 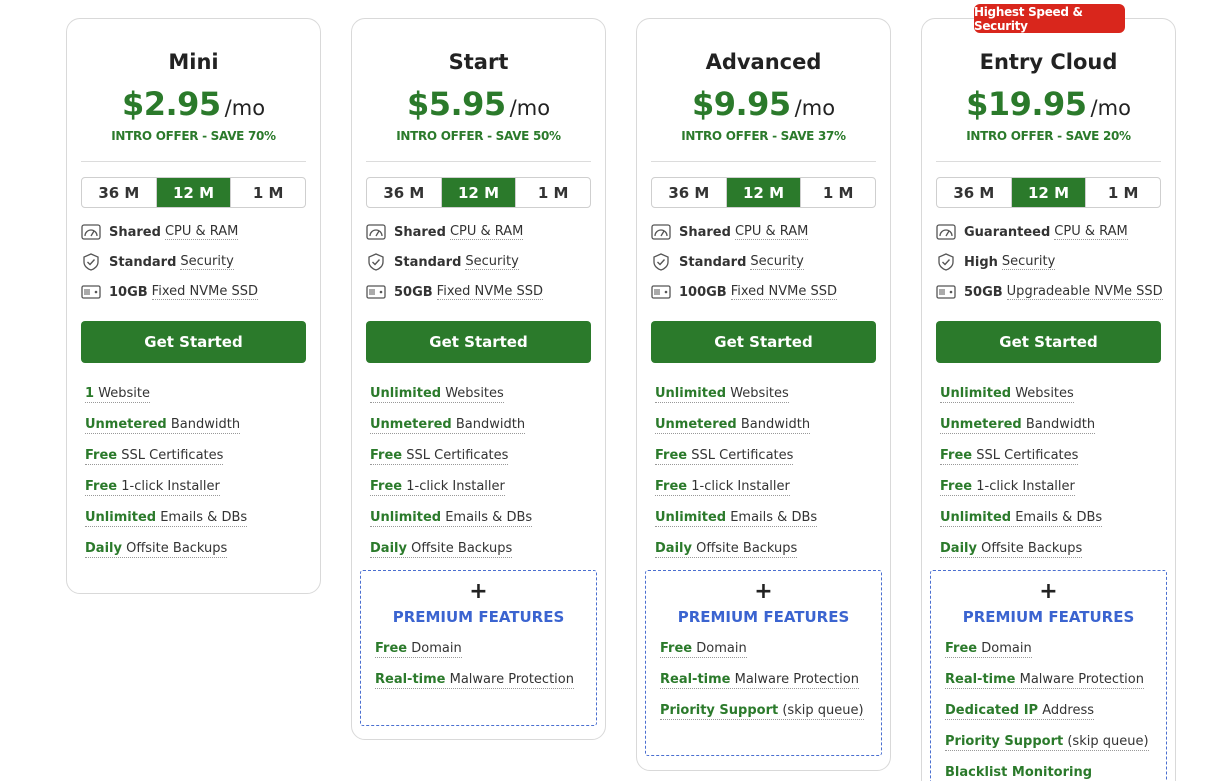 What do you see at coordinates (1007, 232) in the screenshot?
I see `spec-bold: Guaranteed` at bounding box center [1007, 232].